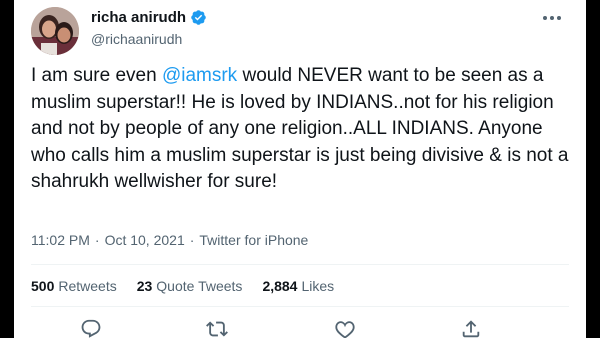 The width and height of the screenshot is (600, 338). Describe the element at coordinates (253, 240) in the screenshot. I see `tweet-source: Twitter for iPhone` at that location.